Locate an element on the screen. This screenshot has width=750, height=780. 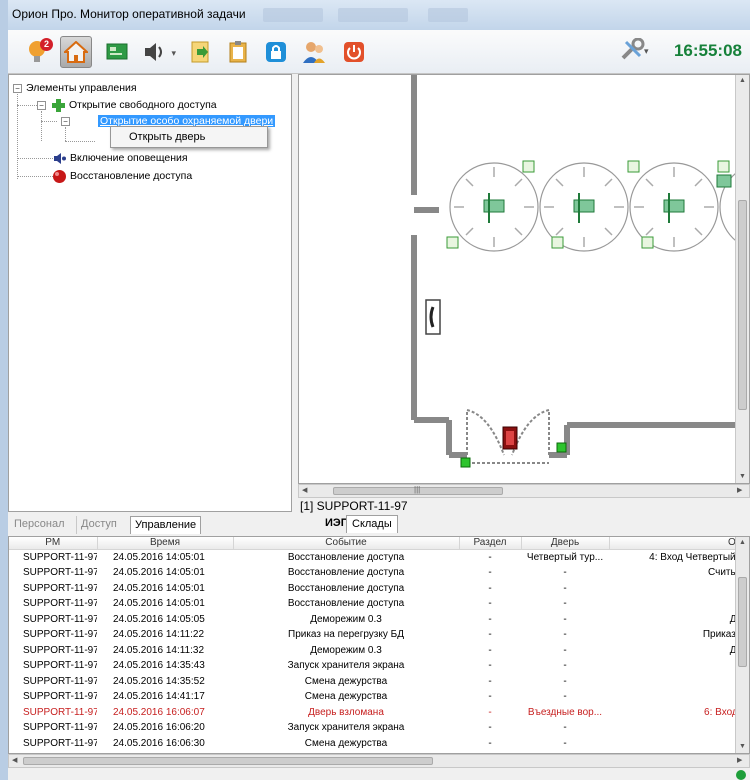
cell-time: 24.05.2016 14:05:05 is located at coordinates (159, 619).